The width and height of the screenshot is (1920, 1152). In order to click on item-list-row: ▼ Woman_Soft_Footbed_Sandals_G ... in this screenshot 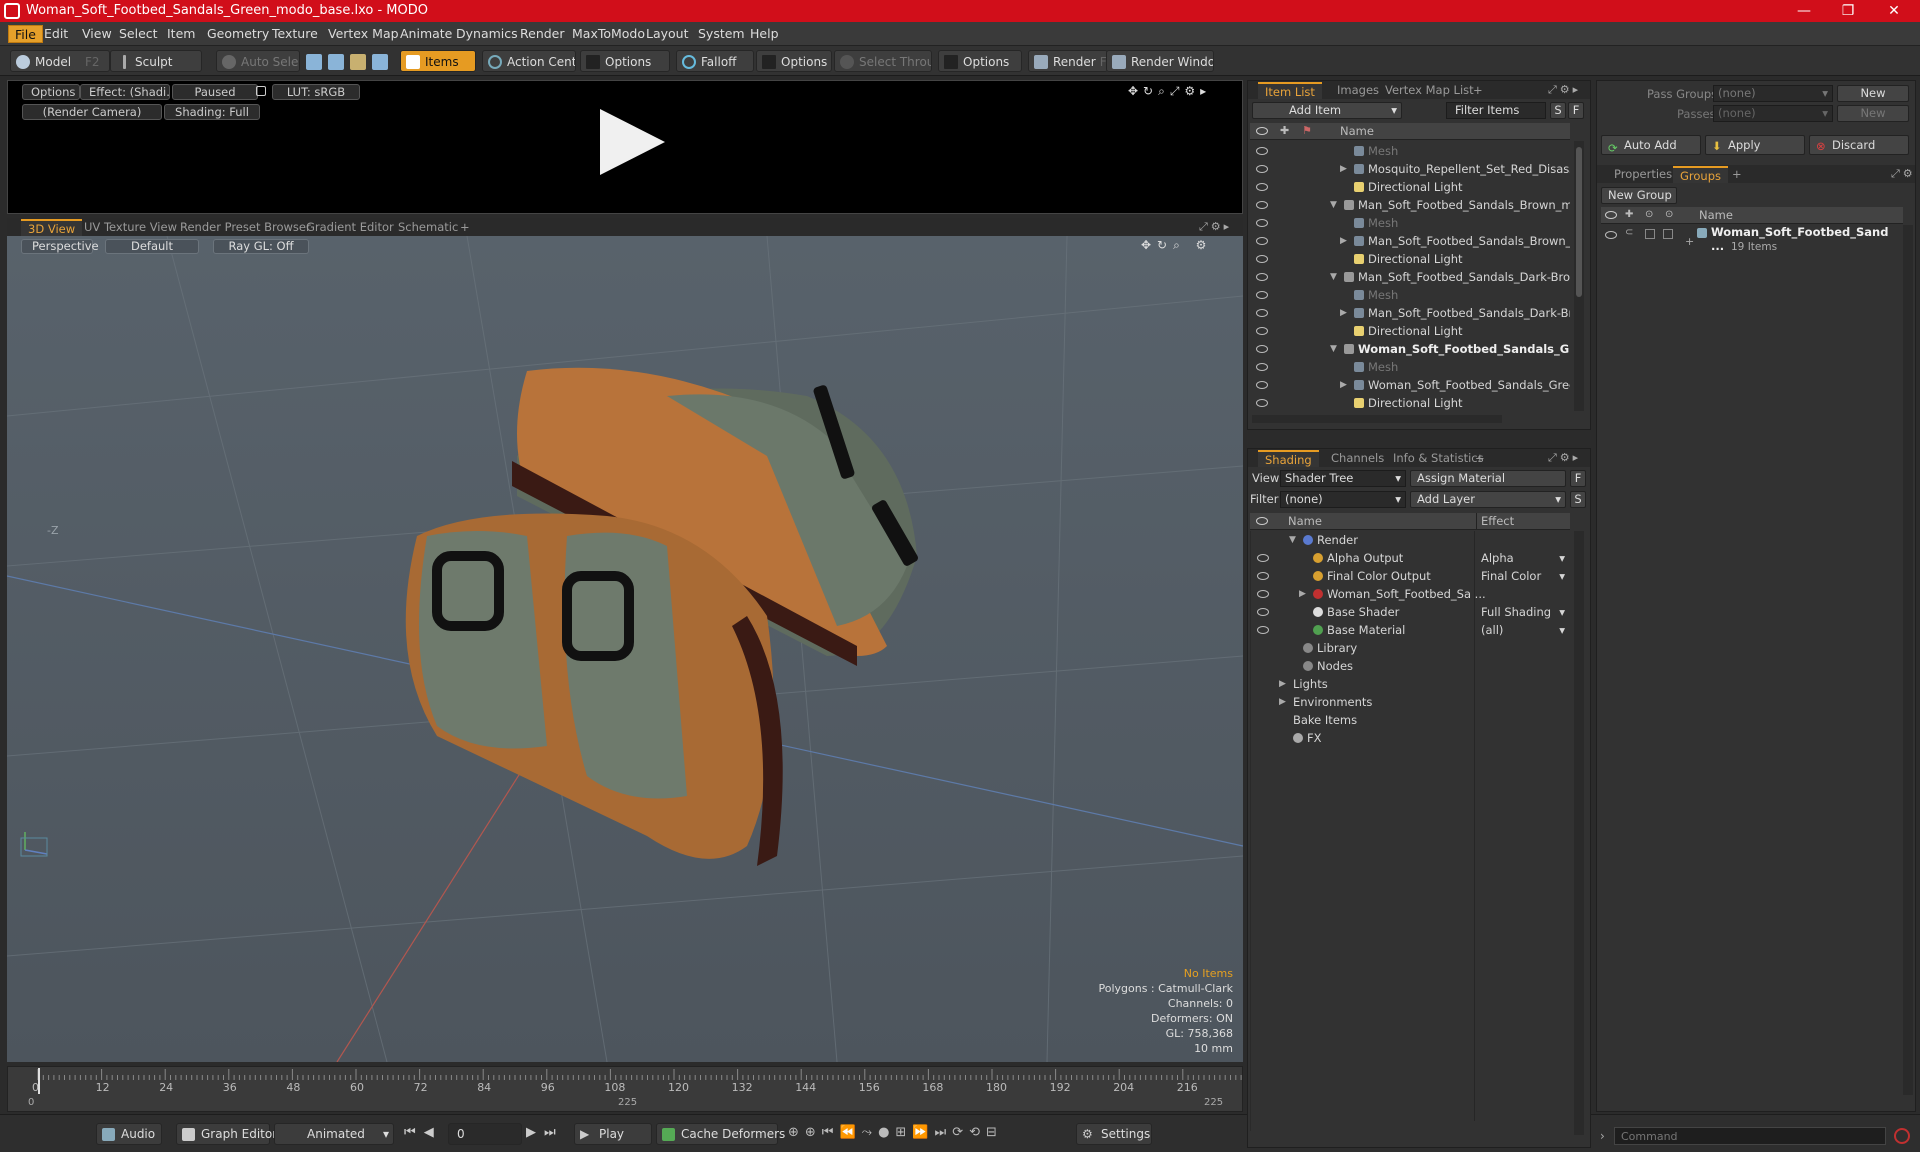, I will do `click(1410, 349)`.